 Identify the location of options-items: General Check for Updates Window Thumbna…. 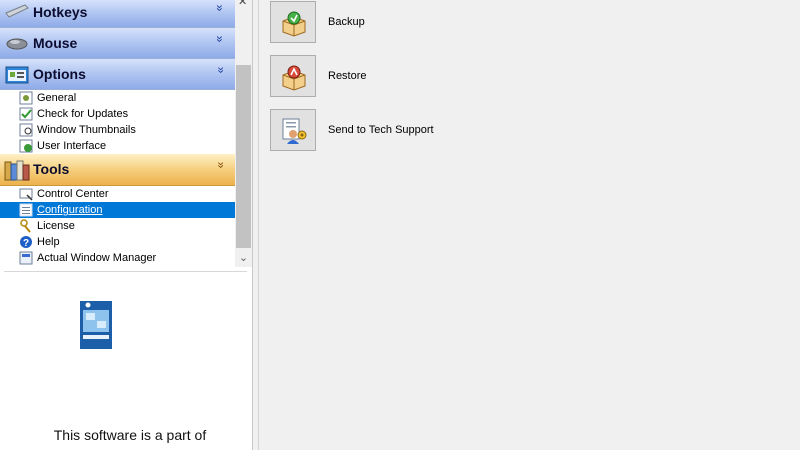
(117, 122).